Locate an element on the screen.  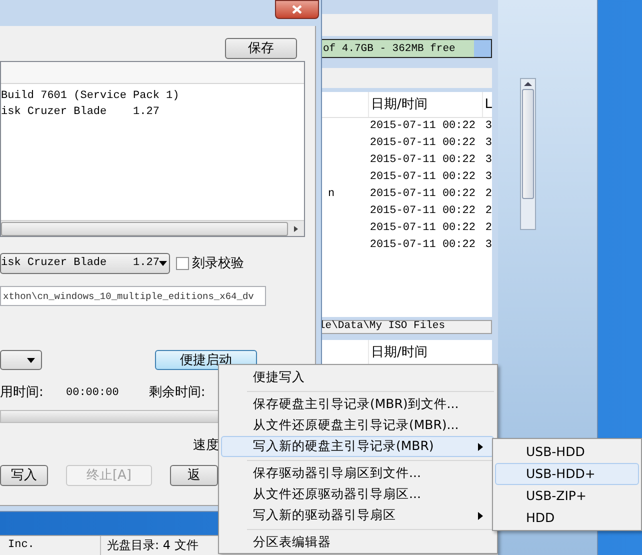
elapsed-time-value: 00:00:00 is located at coordinates (92, 393).